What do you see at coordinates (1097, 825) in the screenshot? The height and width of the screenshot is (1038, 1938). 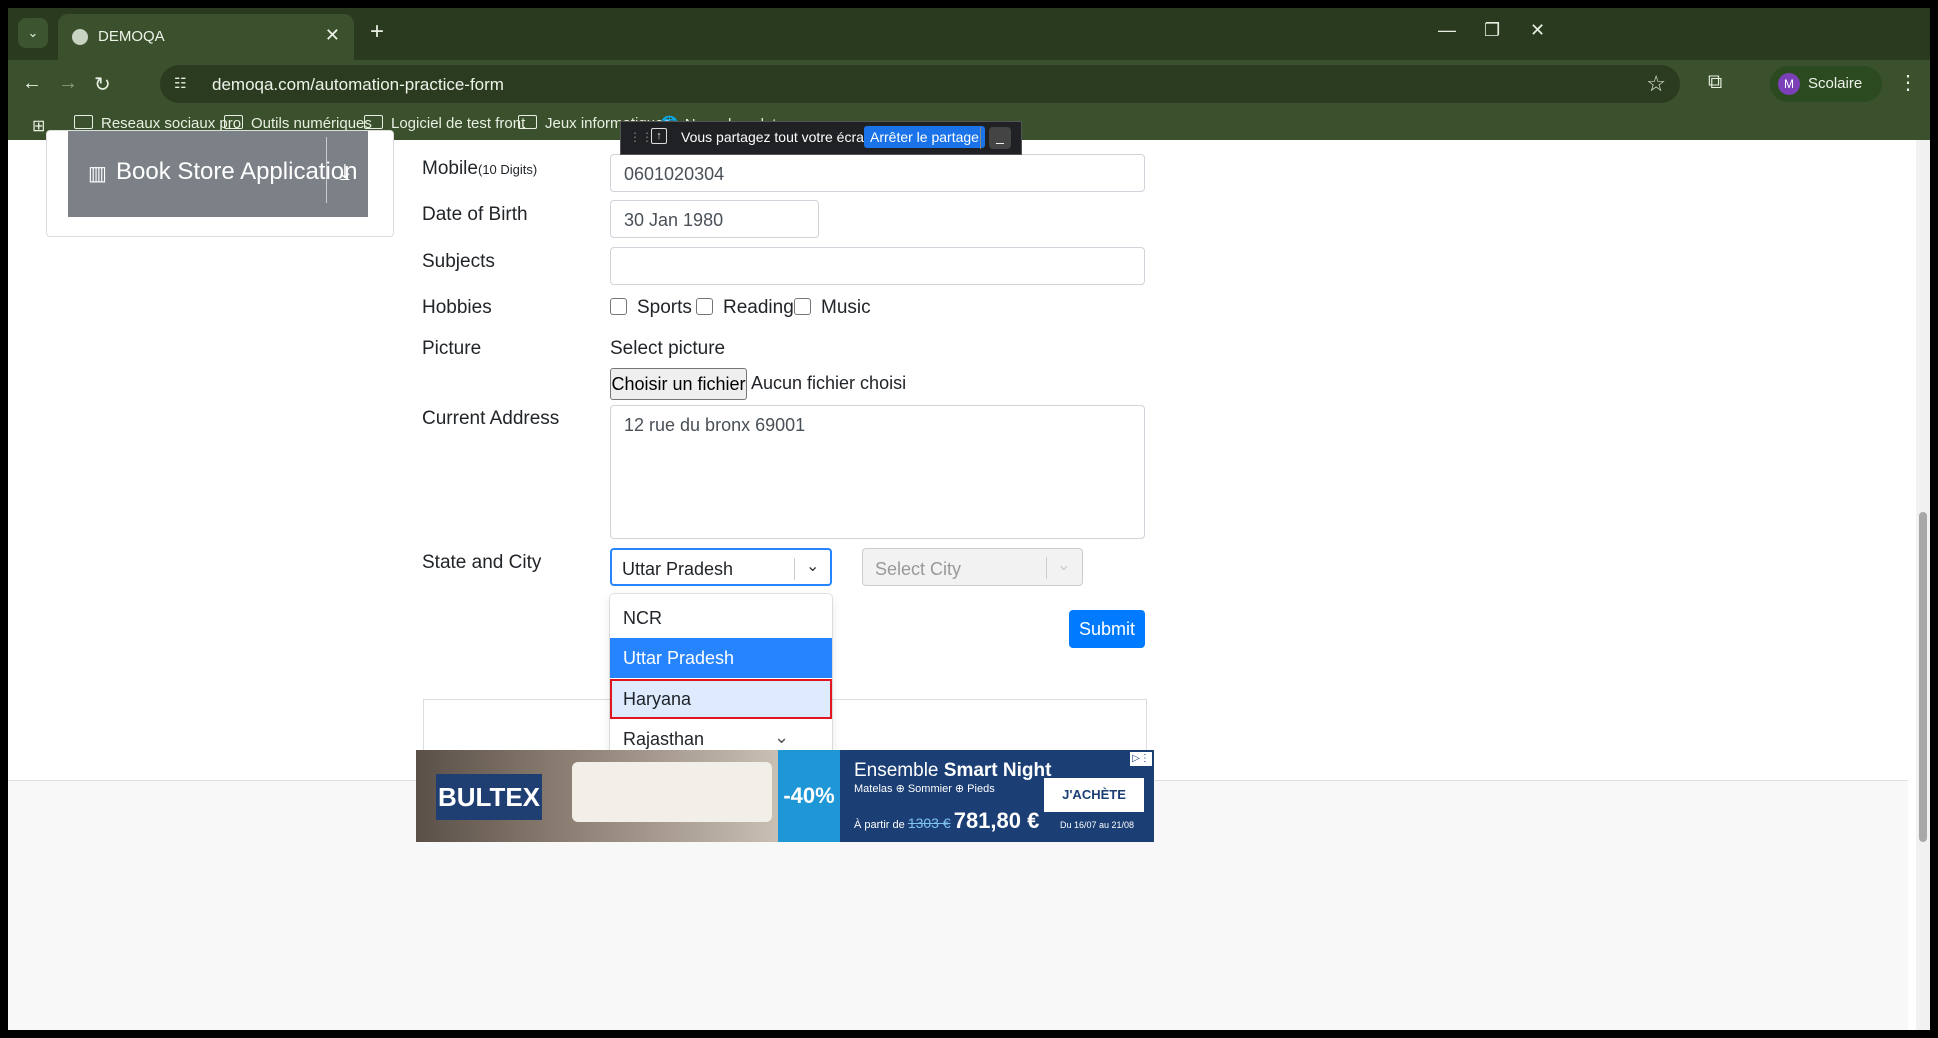 I see `ad-dates: Du 16/07 au 21/08` at bounding box center [1097, 825].